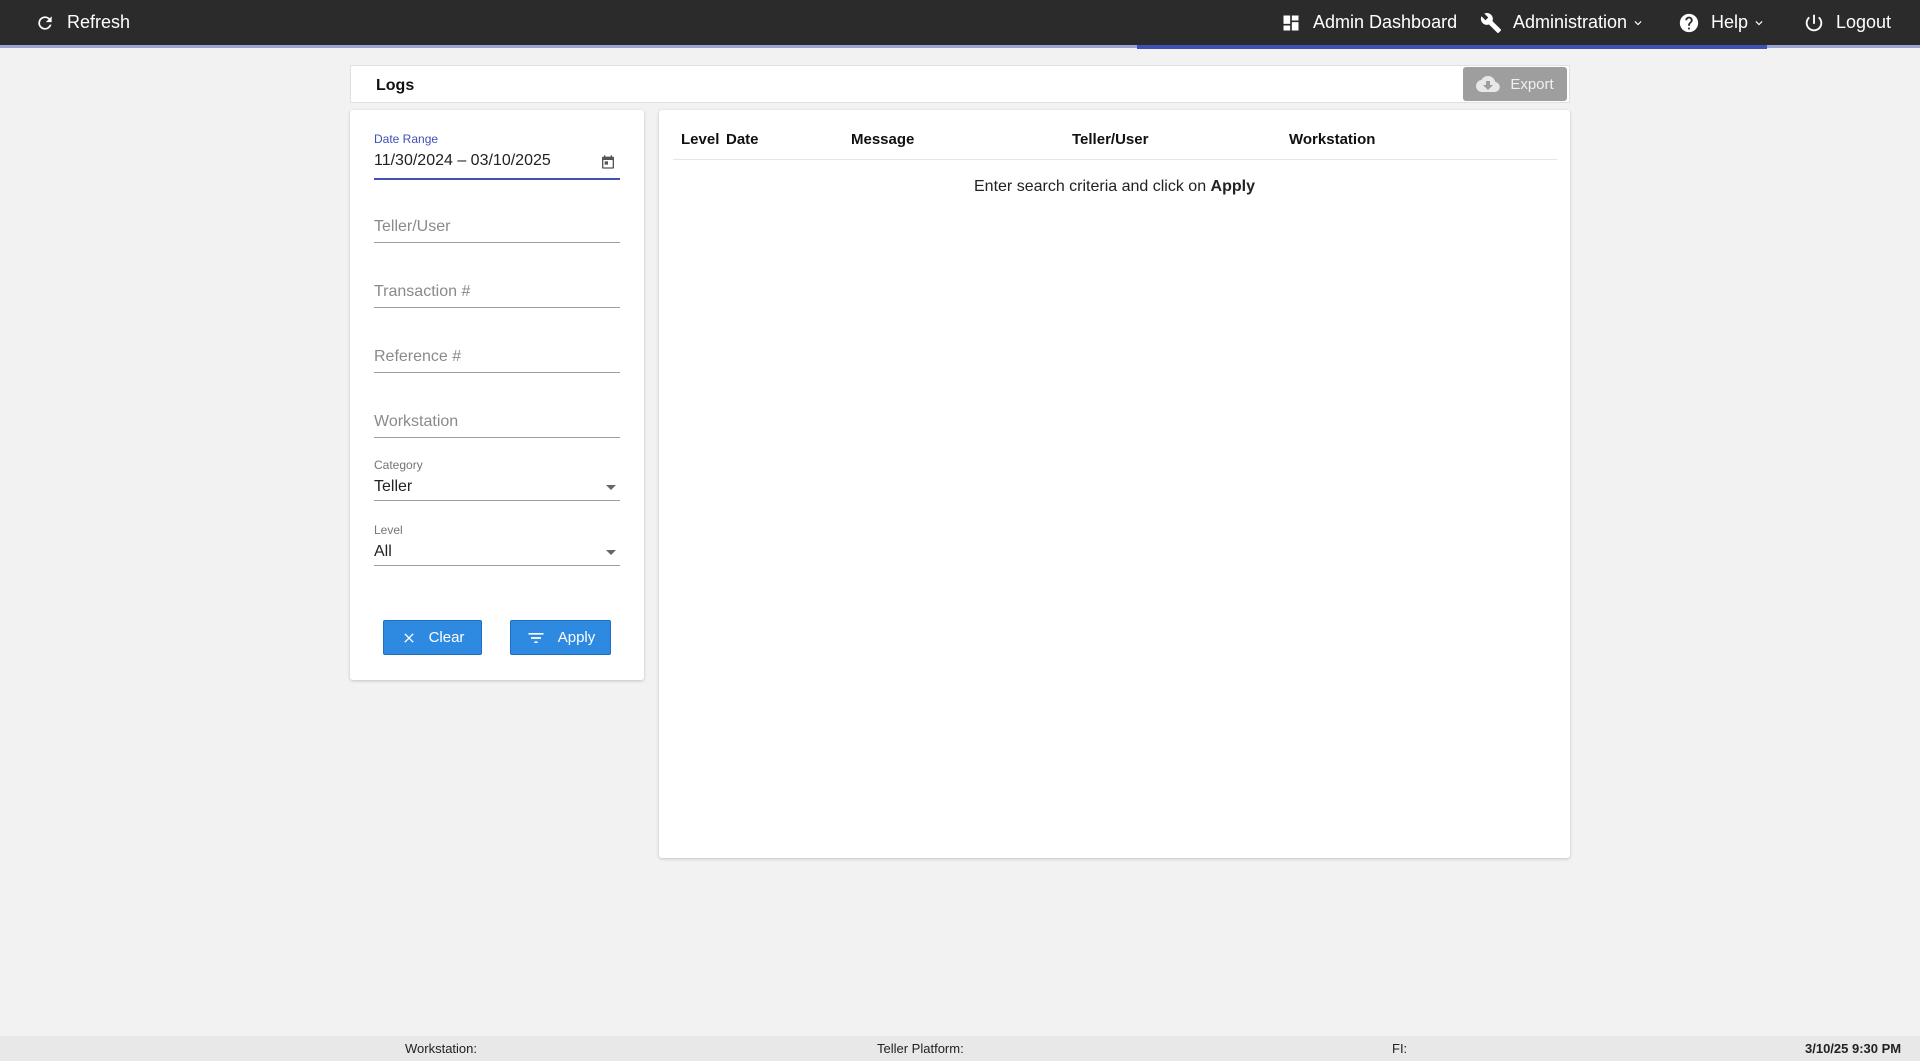 The height and width of the screenshot is (1061, 1920). Describe the element at coordinates (497, 242) in the screenshot. I see `teller-user-underline` at that location.